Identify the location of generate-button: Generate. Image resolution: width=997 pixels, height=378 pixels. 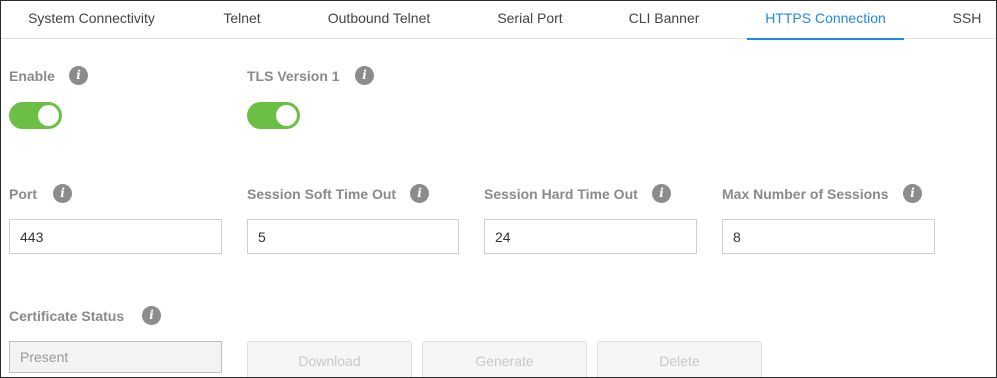
(504, 359).